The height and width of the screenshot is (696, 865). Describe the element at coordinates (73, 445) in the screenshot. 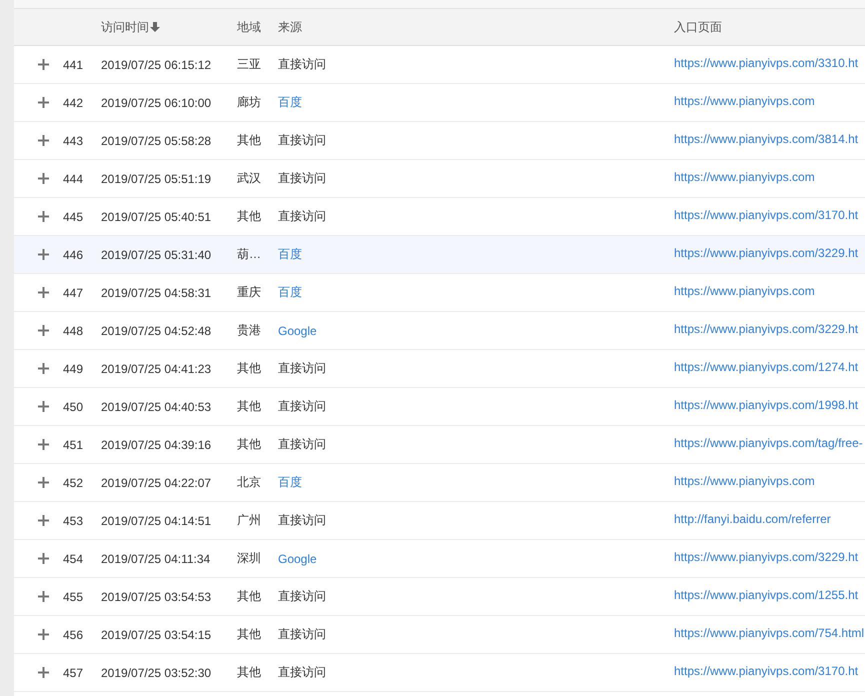

I see `row-number: 451` at that location.